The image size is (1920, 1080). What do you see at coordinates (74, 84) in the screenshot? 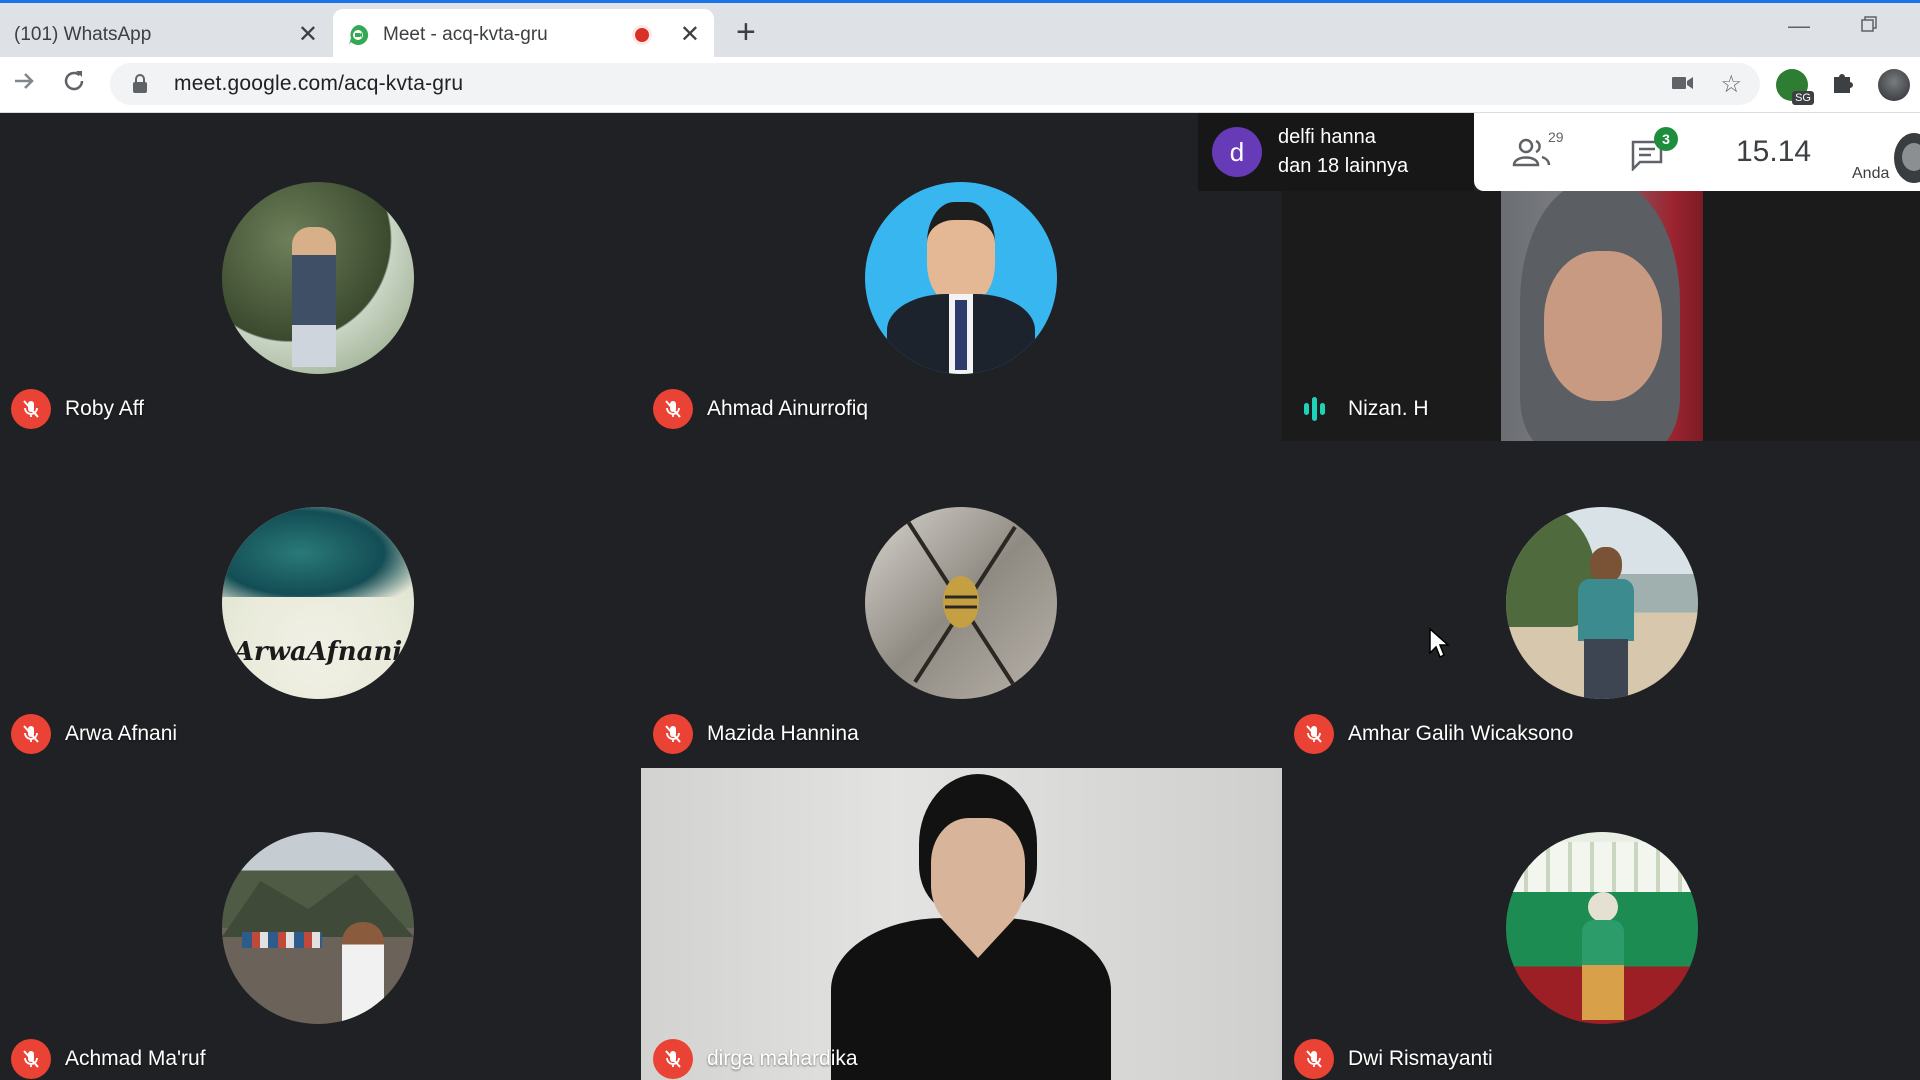
I see `reload-icon` at bounding box center [74, 84].